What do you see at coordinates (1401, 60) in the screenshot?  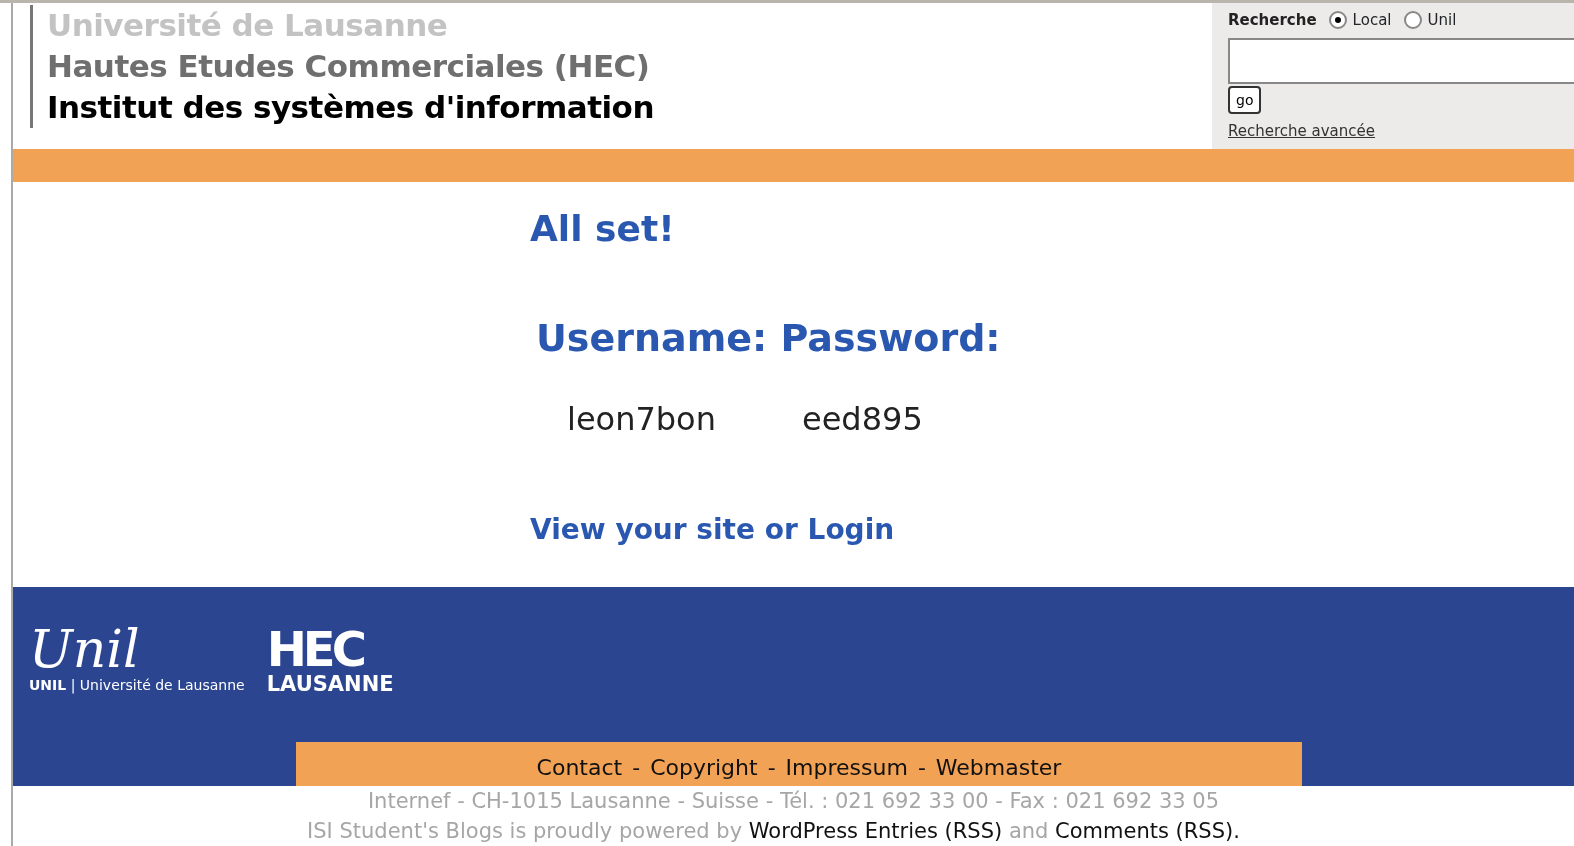 I see `search-field` at bounding box center [1401, 60].